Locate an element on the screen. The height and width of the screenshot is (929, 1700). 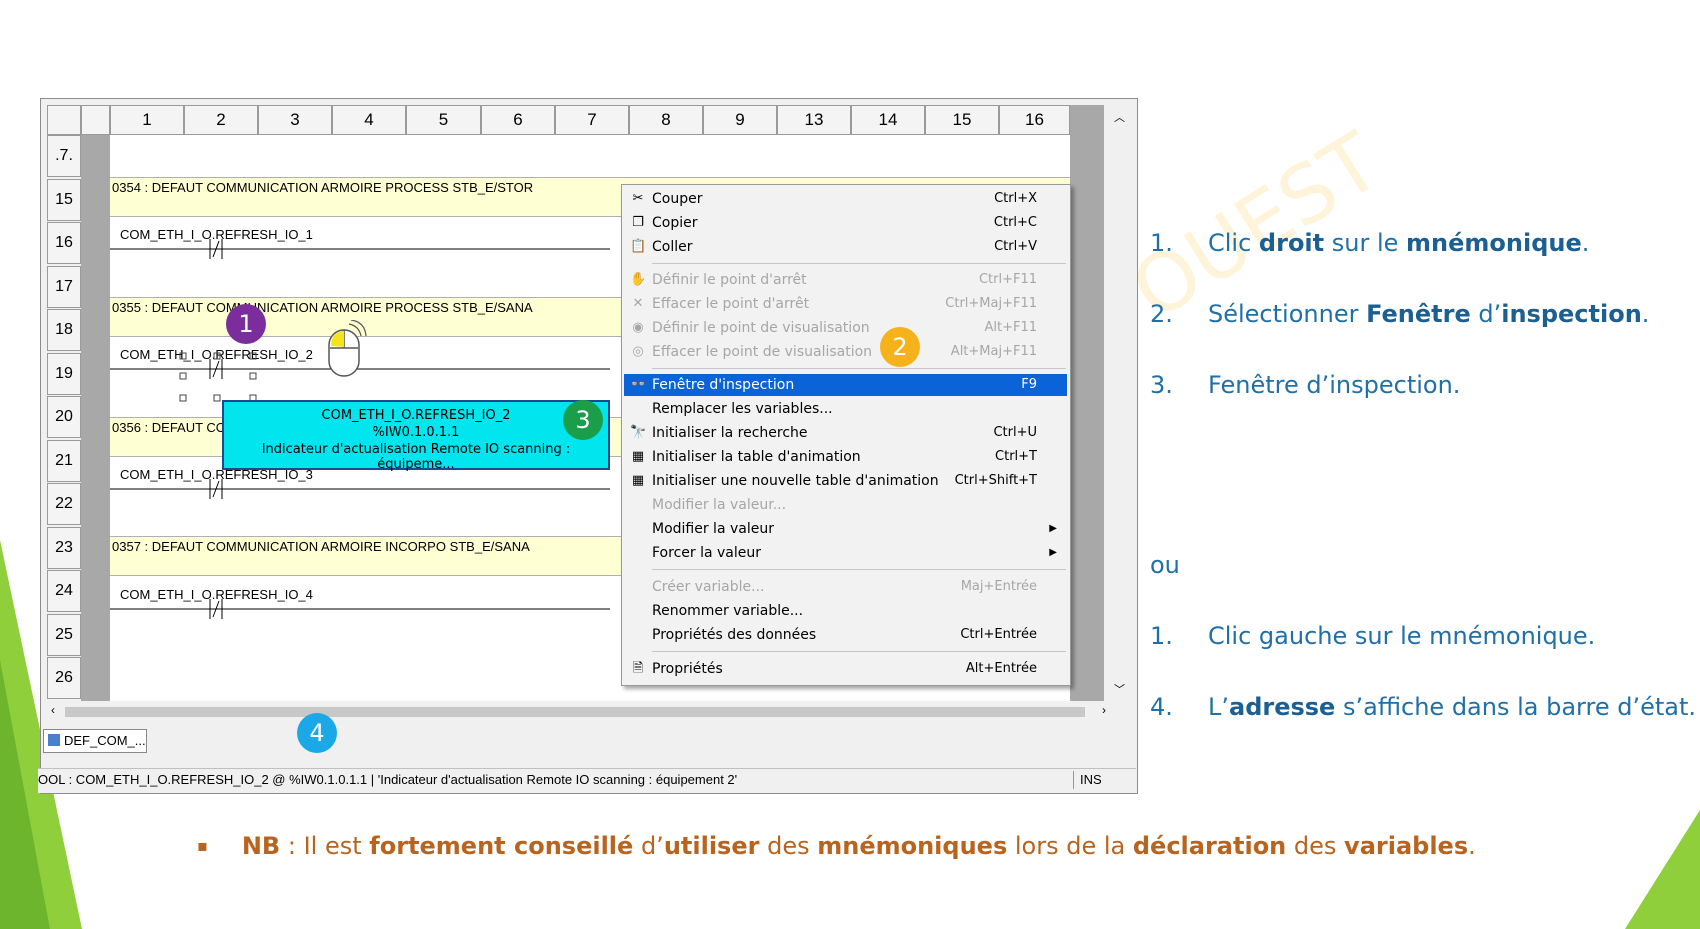
menu-item-create-variable: Créer variable... Maj+Entrée is located at coordinates (844, 587).